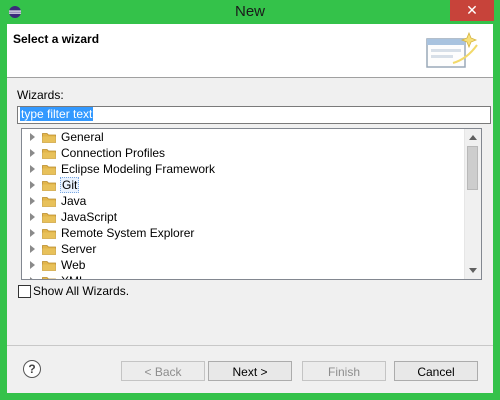 This screenshot has height=400, width=500. What do you see at coordinates (472, 10) in the screenshot?
I see `close-button: ✕` at bounding box center [472, 10].